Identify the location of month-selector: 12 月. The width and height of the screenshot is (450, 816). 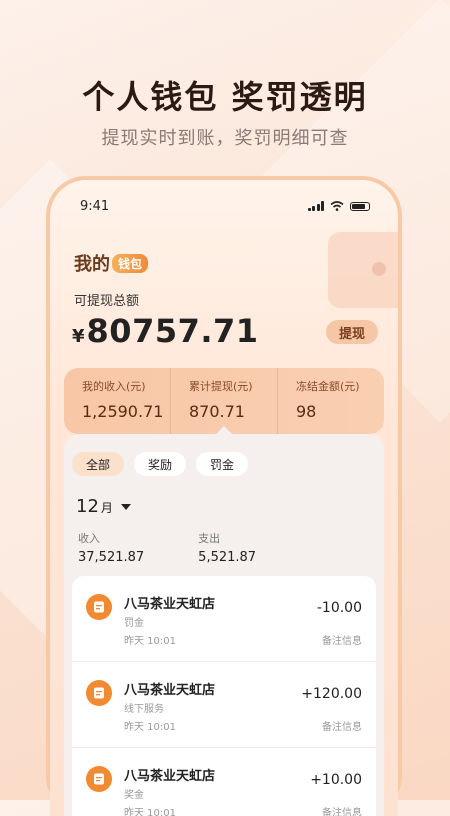
(103, 506).